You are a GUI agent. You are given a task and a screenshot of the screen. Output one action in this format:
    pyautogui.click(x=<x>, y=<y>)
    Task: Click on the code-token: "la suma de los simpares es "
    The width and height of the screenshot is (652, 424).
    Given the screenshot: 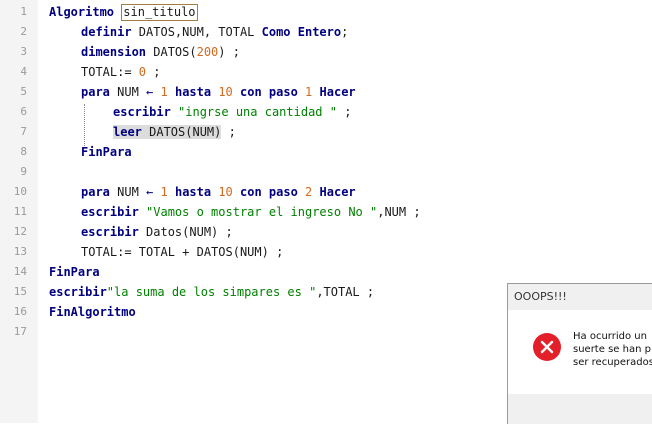 What is the action you would take?
    pyautogui.click(x=211, y=292)
    